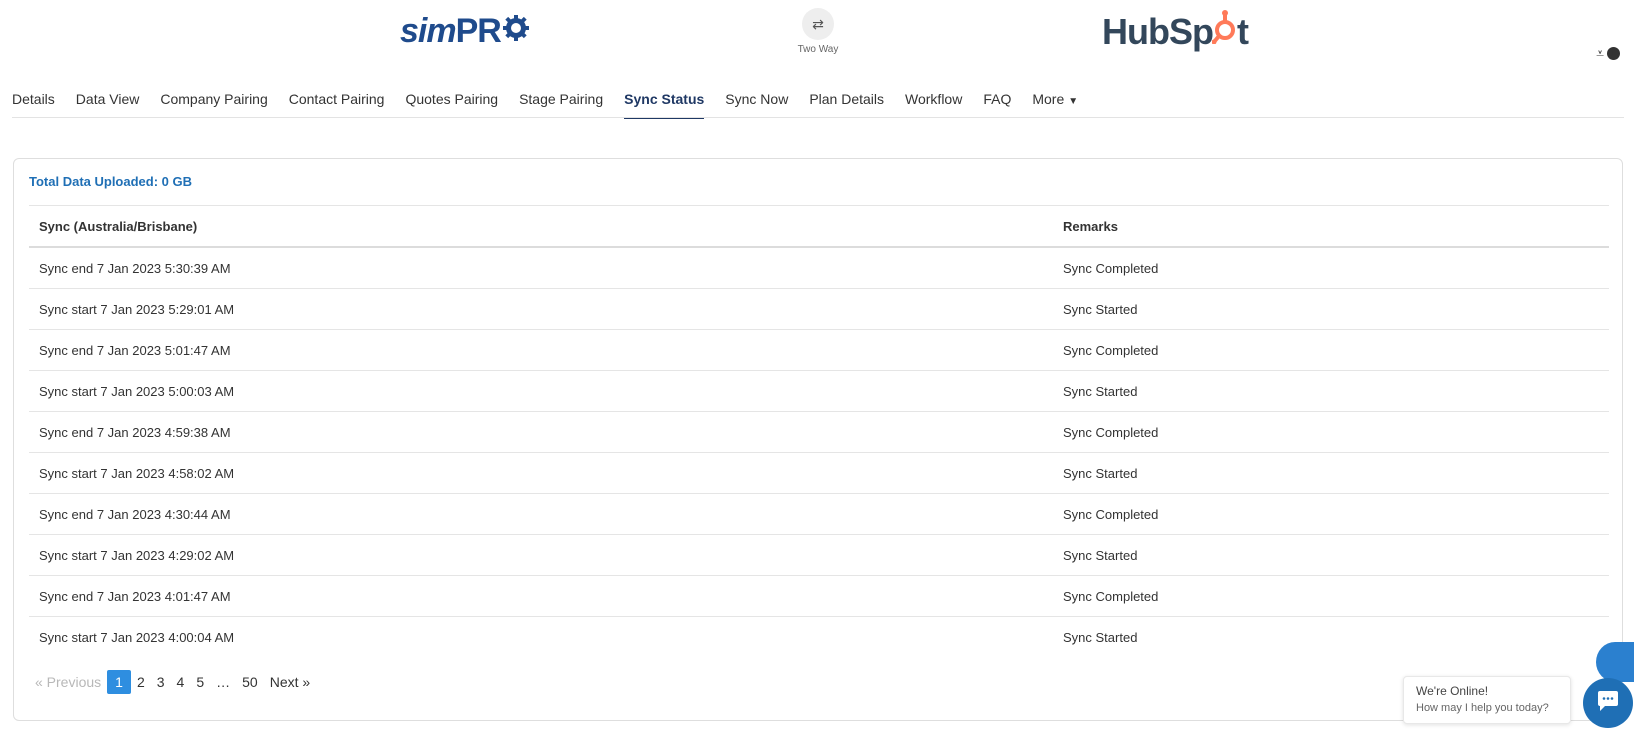 The image size is (1634, 731). I want to click on sync-direction: ⇄ Two Way, so click(818, 31).